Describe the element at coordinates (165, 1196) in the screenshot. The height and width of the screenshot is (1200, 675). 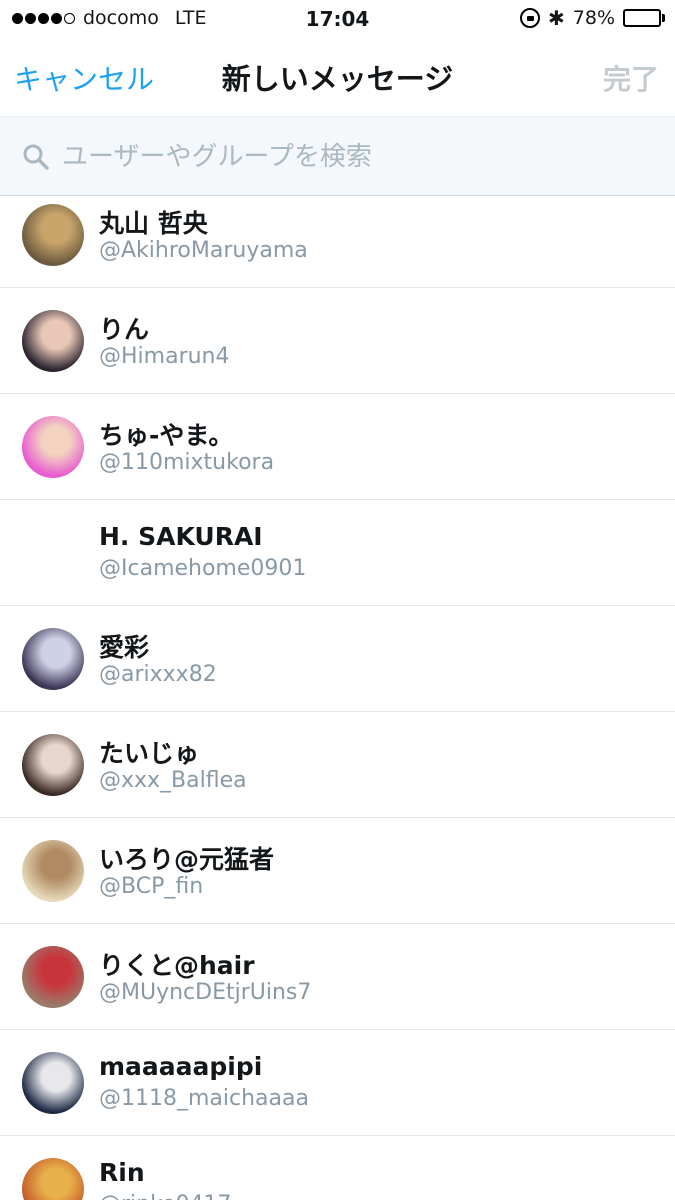
I see `user-handle: @rinko0417` at that location.